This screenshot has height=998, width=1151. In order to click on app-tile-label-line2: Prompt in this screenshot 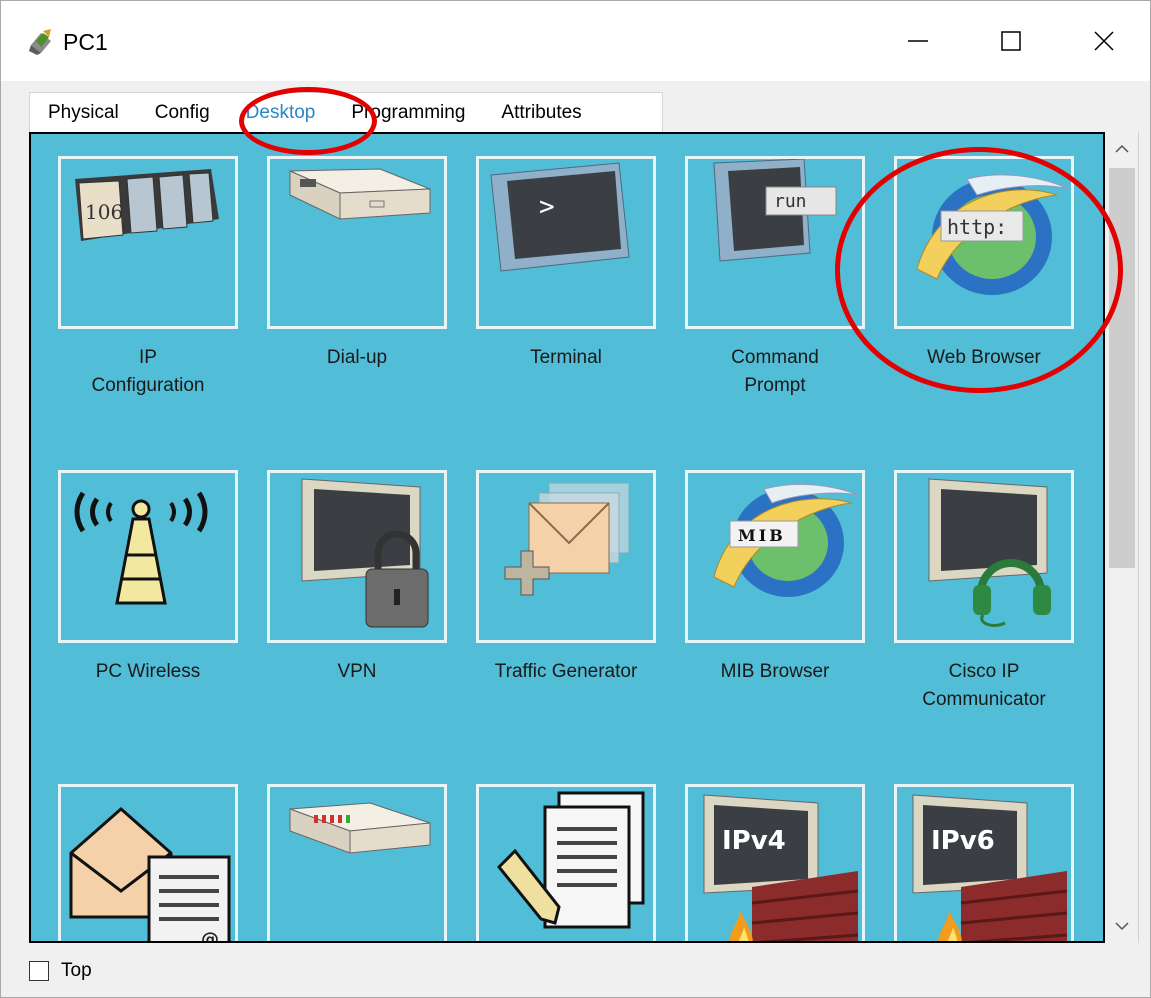, I will do `click(775, 385)`.